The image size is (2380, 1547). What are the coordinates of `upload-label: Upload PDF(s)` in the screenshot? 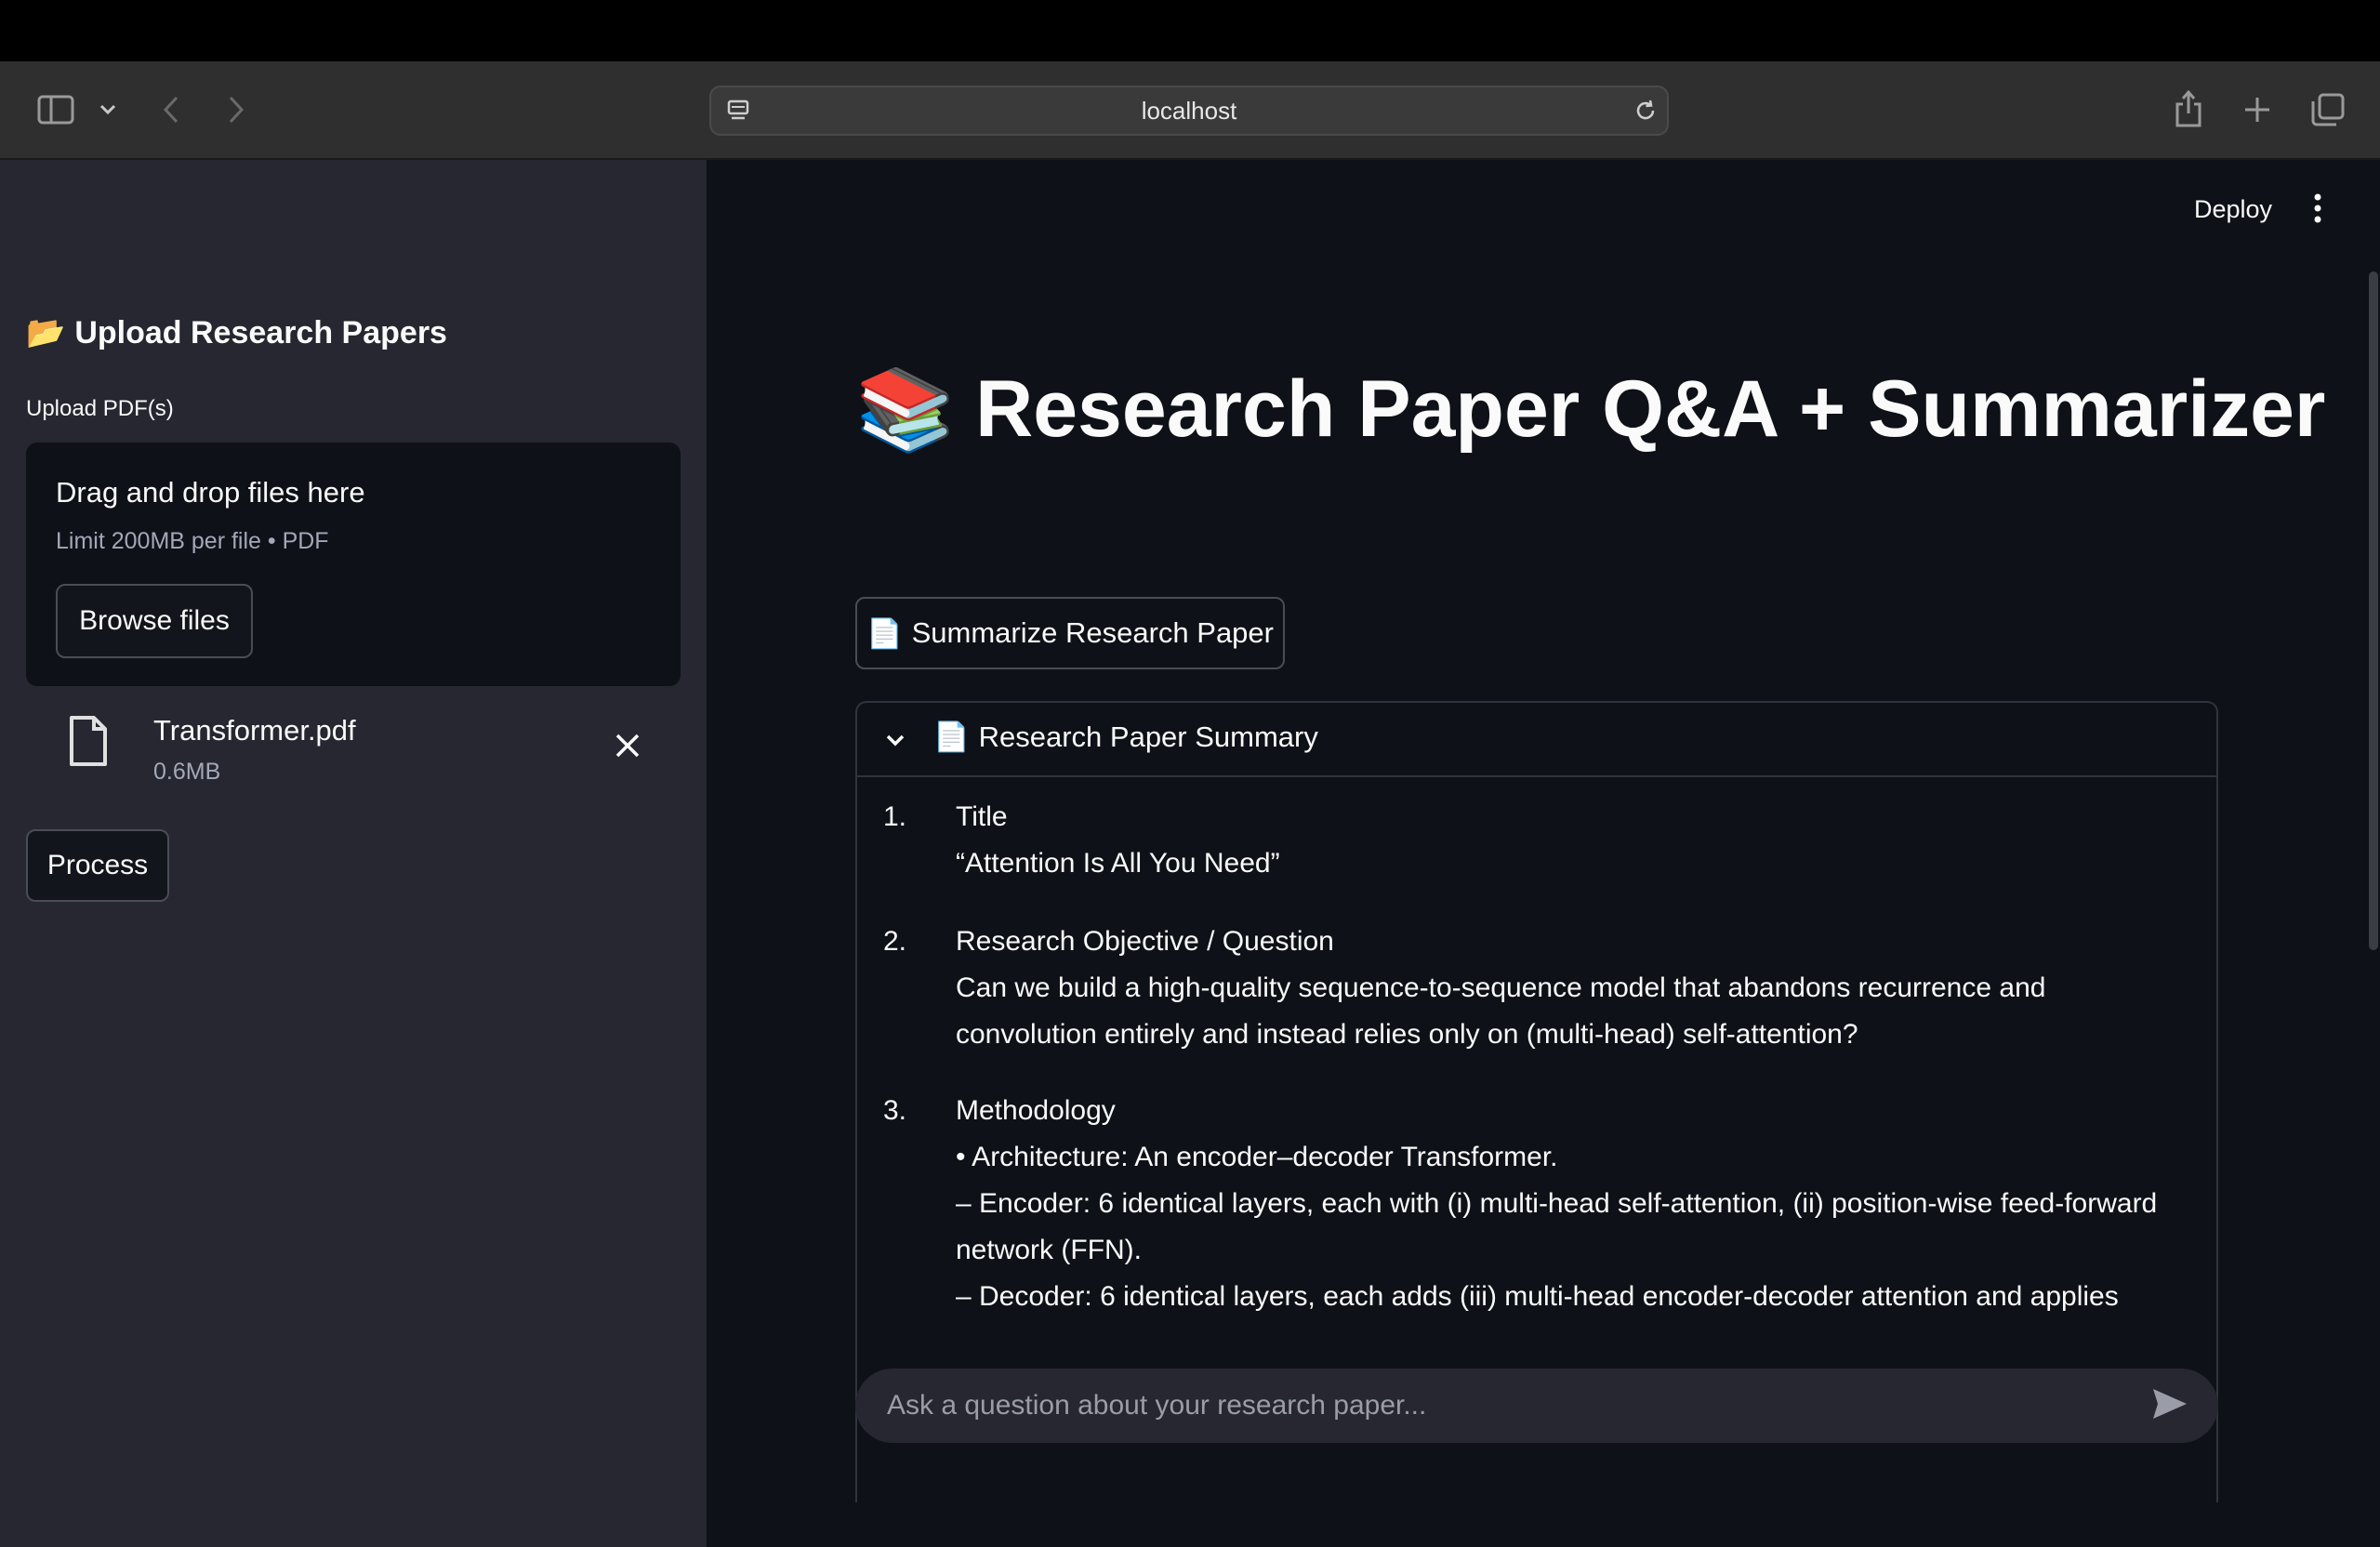 It's located at (100, 408).